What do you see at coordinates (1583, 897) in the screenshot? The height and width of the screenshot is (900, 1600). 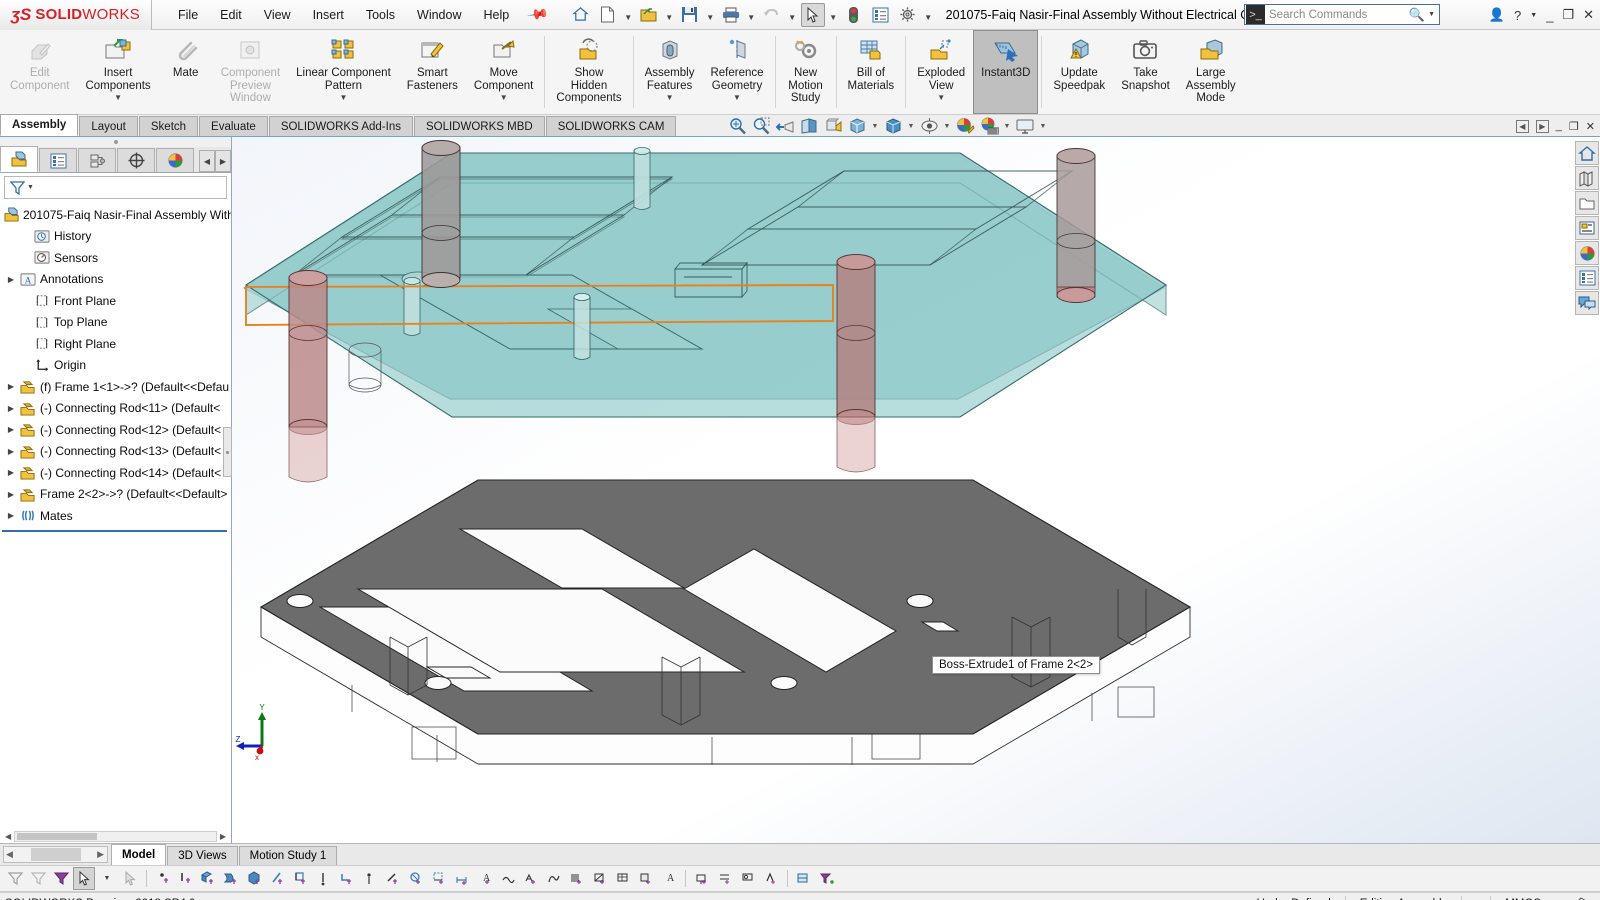 I see `overlay-icon` at bounding box center [1583, 897].